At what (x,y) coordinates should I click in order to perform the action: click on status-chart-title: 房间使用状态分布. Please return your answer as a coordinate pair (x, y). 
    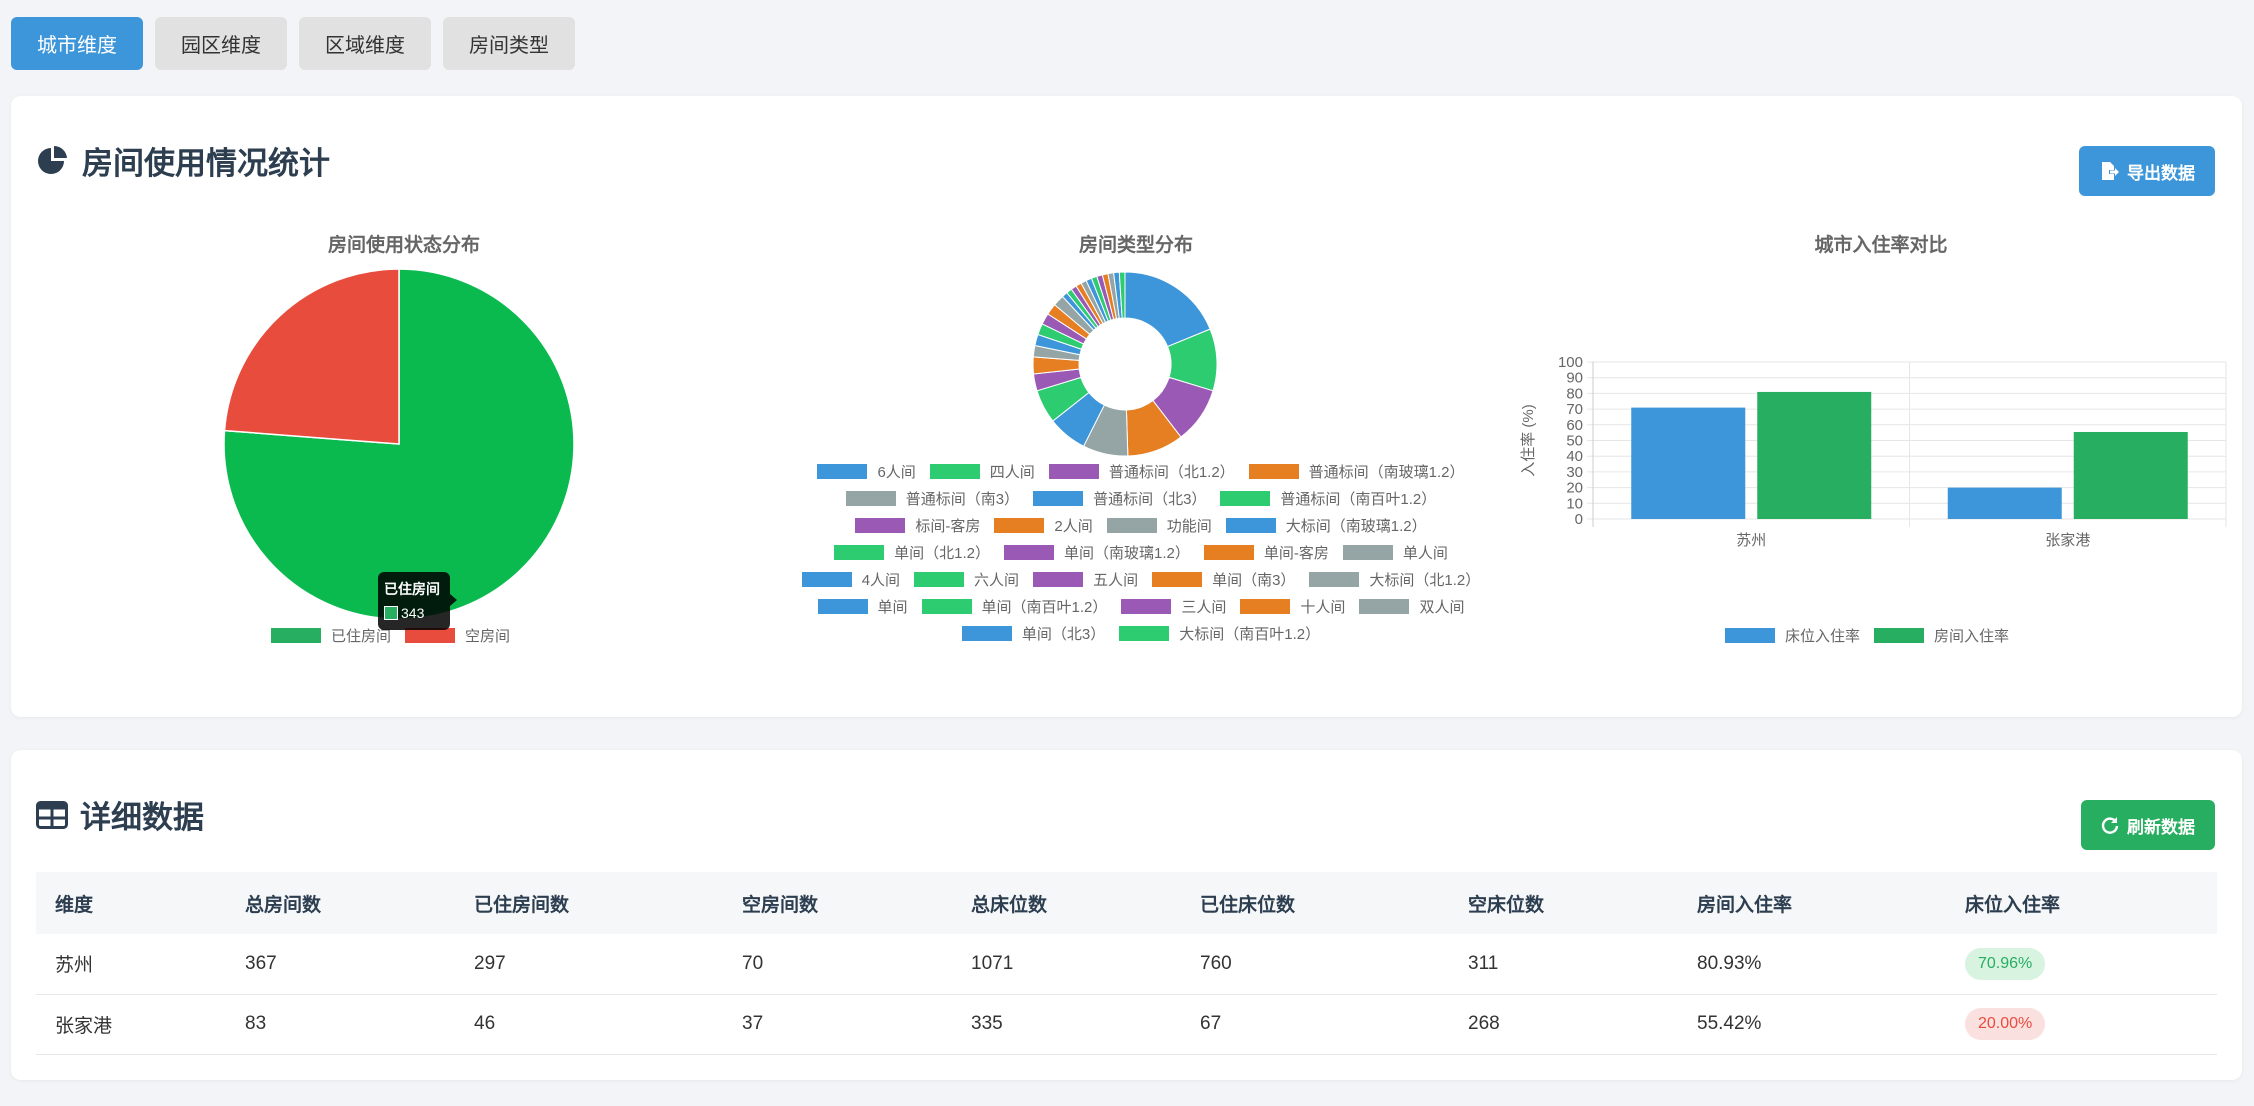
    Looking at the image, I should click on (403, 245).